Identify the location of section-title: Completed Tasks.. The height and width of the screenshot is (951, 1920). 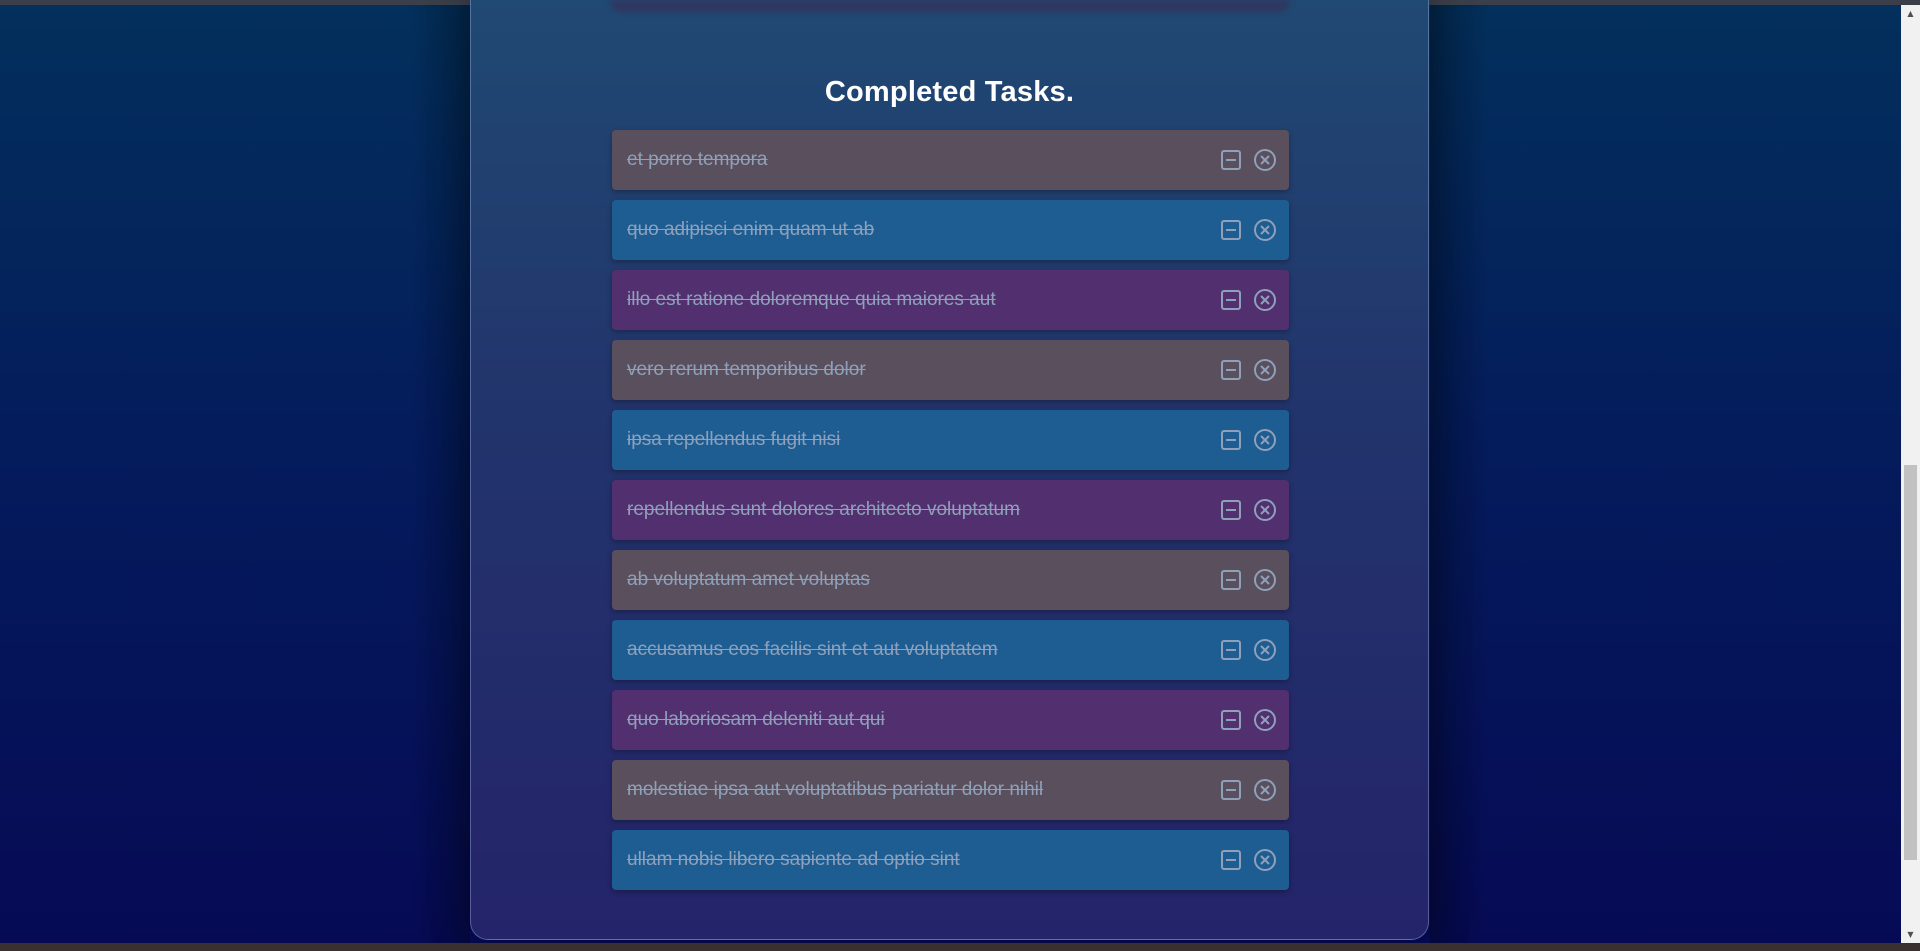
(949, 92).